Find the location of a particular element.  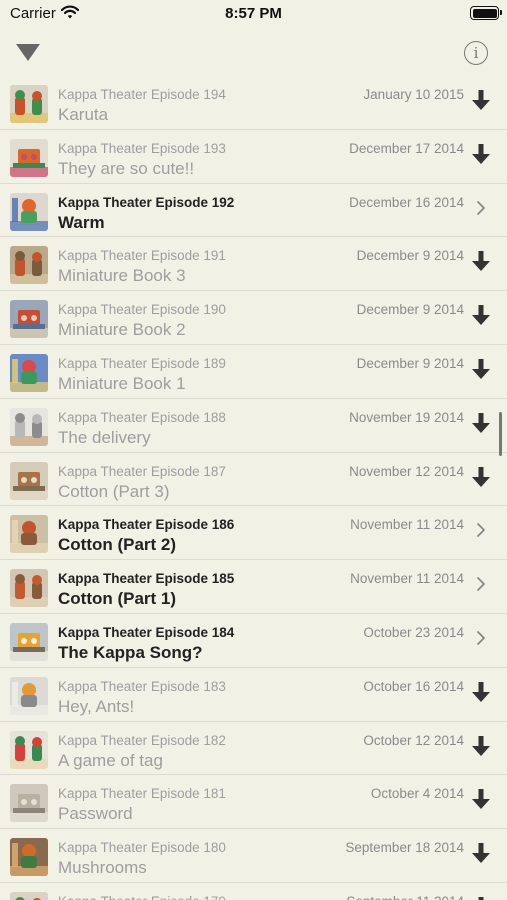

clock: 8:57 PM is located at coordinates (253, 13).